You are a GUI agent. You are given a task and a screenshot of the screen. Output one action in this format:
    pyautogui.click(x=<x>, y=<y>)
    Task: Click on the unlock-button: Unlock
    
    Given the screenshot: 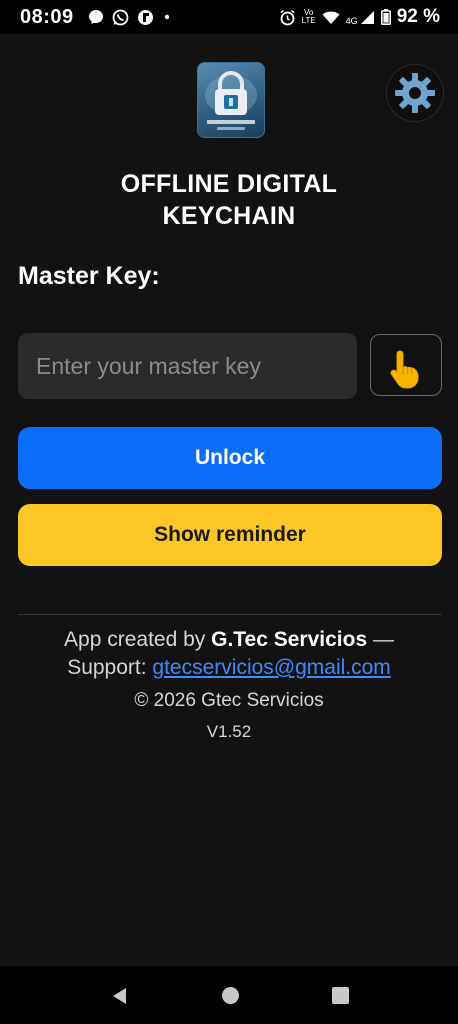 What is the action you would take?
    pyautogui.click(x=230, y=458)
    